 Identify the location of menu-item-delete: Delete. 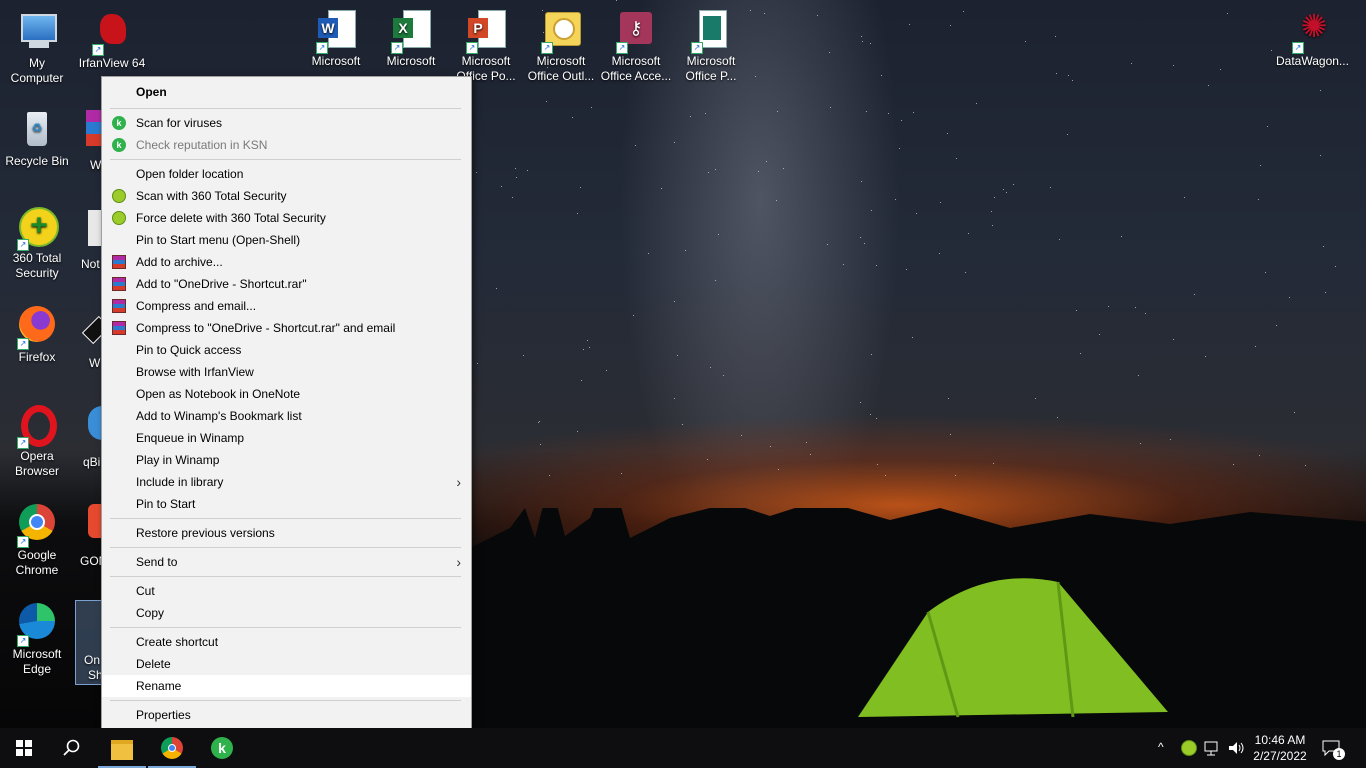
(286, 664).